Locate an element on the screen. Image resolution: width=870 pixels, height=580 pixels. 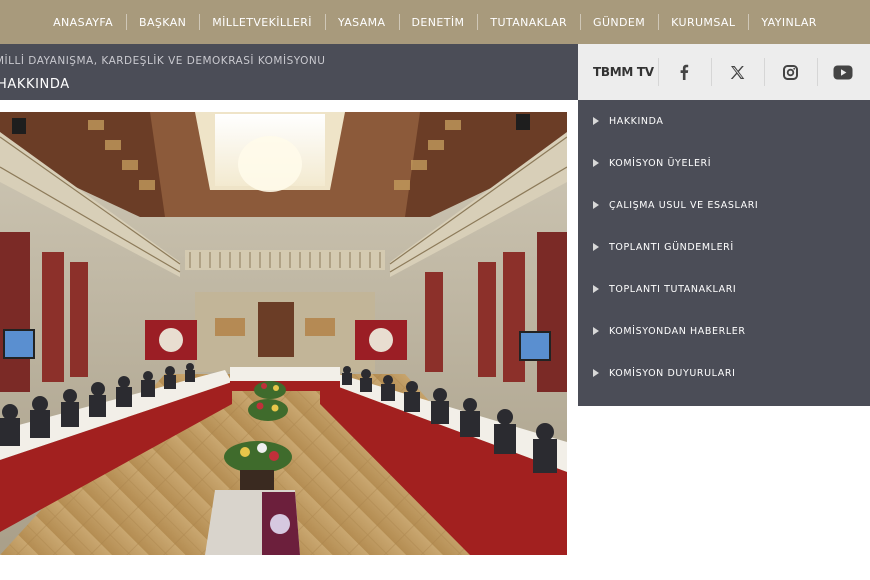
side-menu-item-komisyon-uyeleri: KOMİSYON ÜYELERİ is located at coordinates (724, 163).